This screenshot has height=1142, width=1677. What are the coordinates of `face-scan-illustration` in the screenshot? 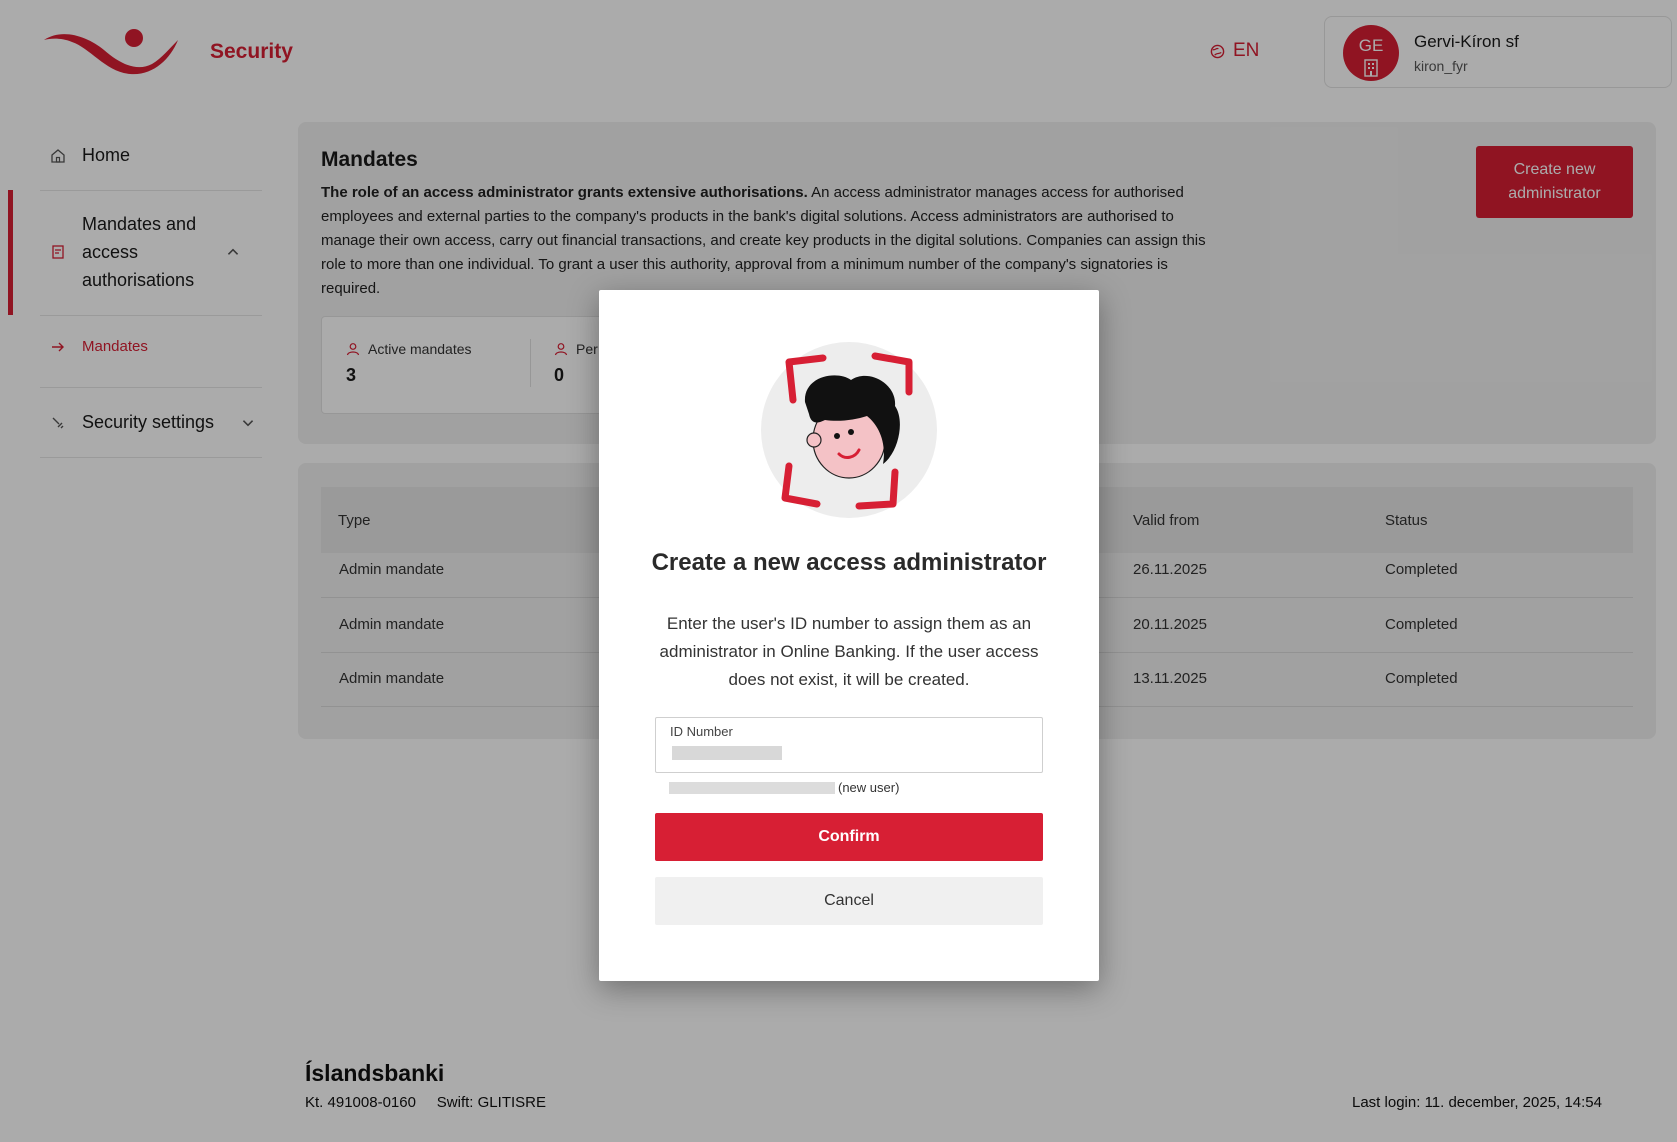 It's located at (849, 430).